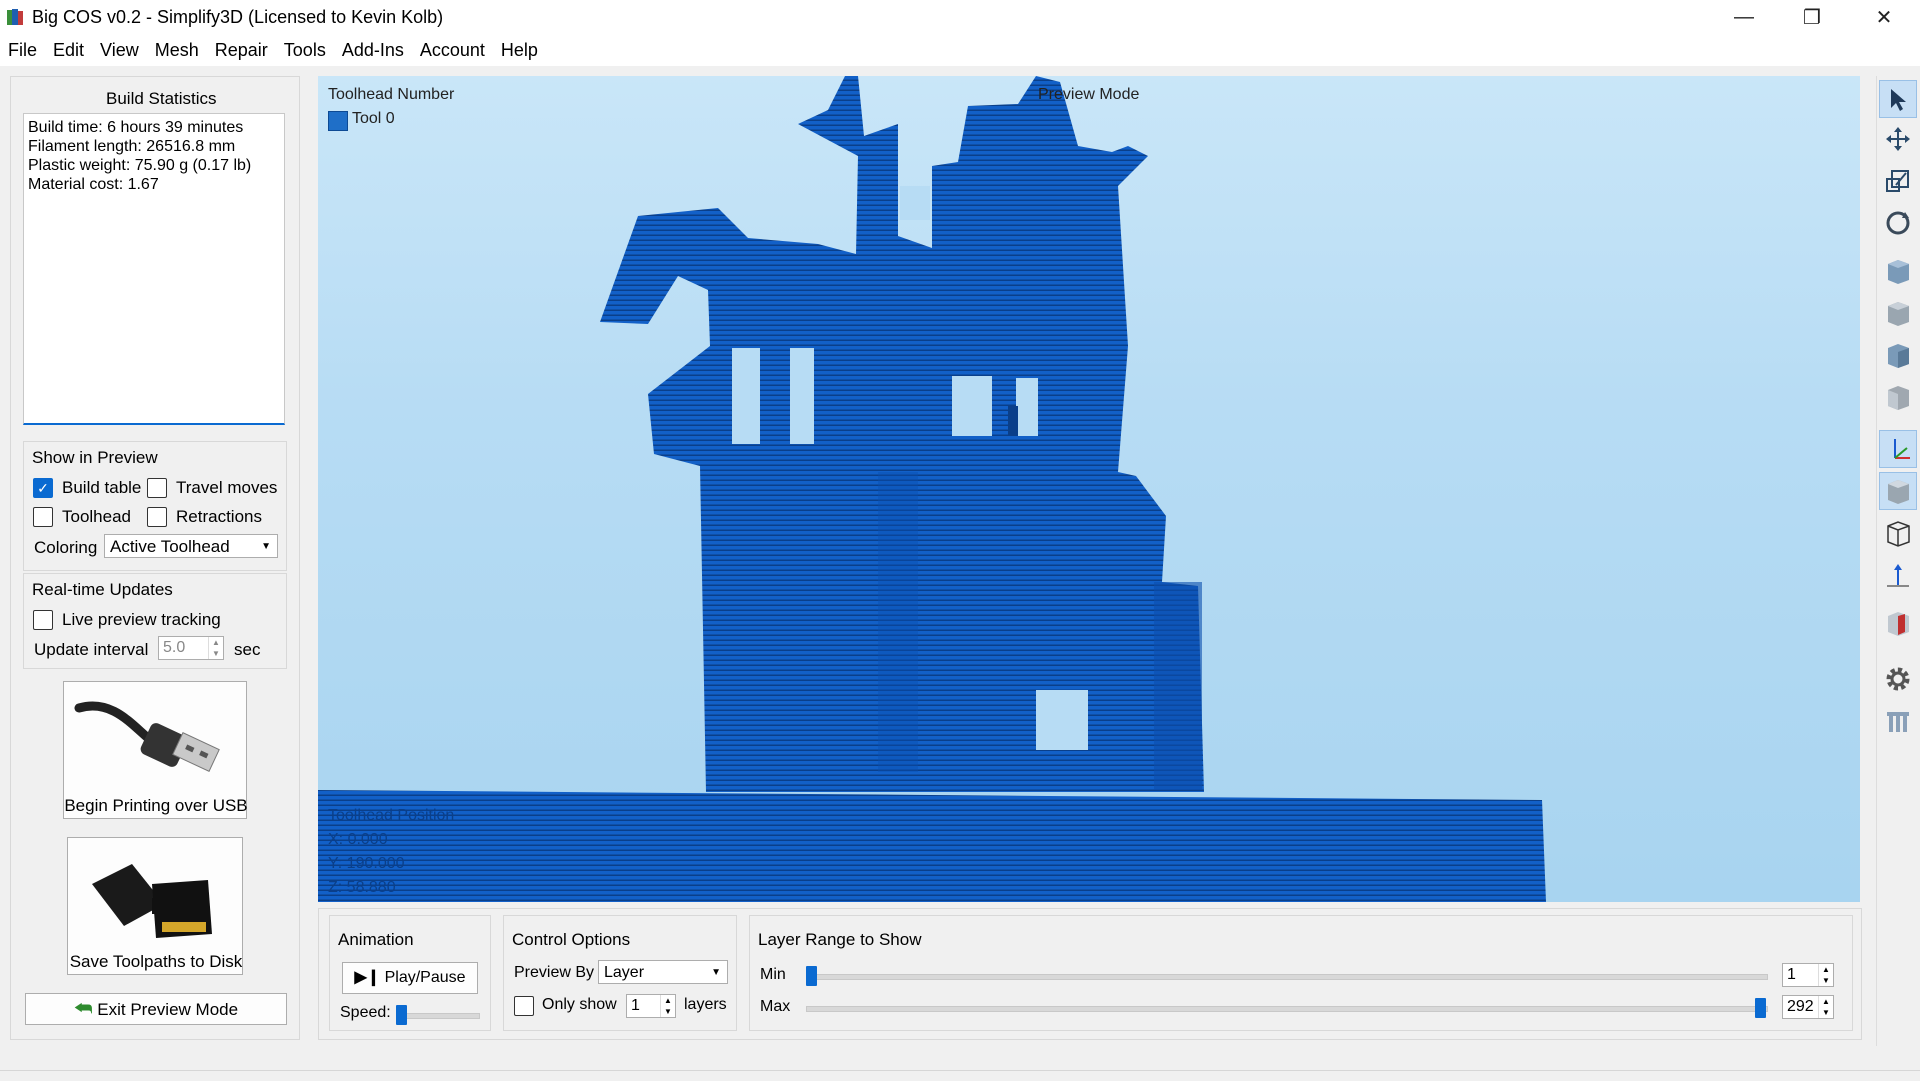 The height and width of the screenshot is (1081, 1920). I want to click on save-toolpaths-label: Save Toolpaths to Disk, so click(156, 961).